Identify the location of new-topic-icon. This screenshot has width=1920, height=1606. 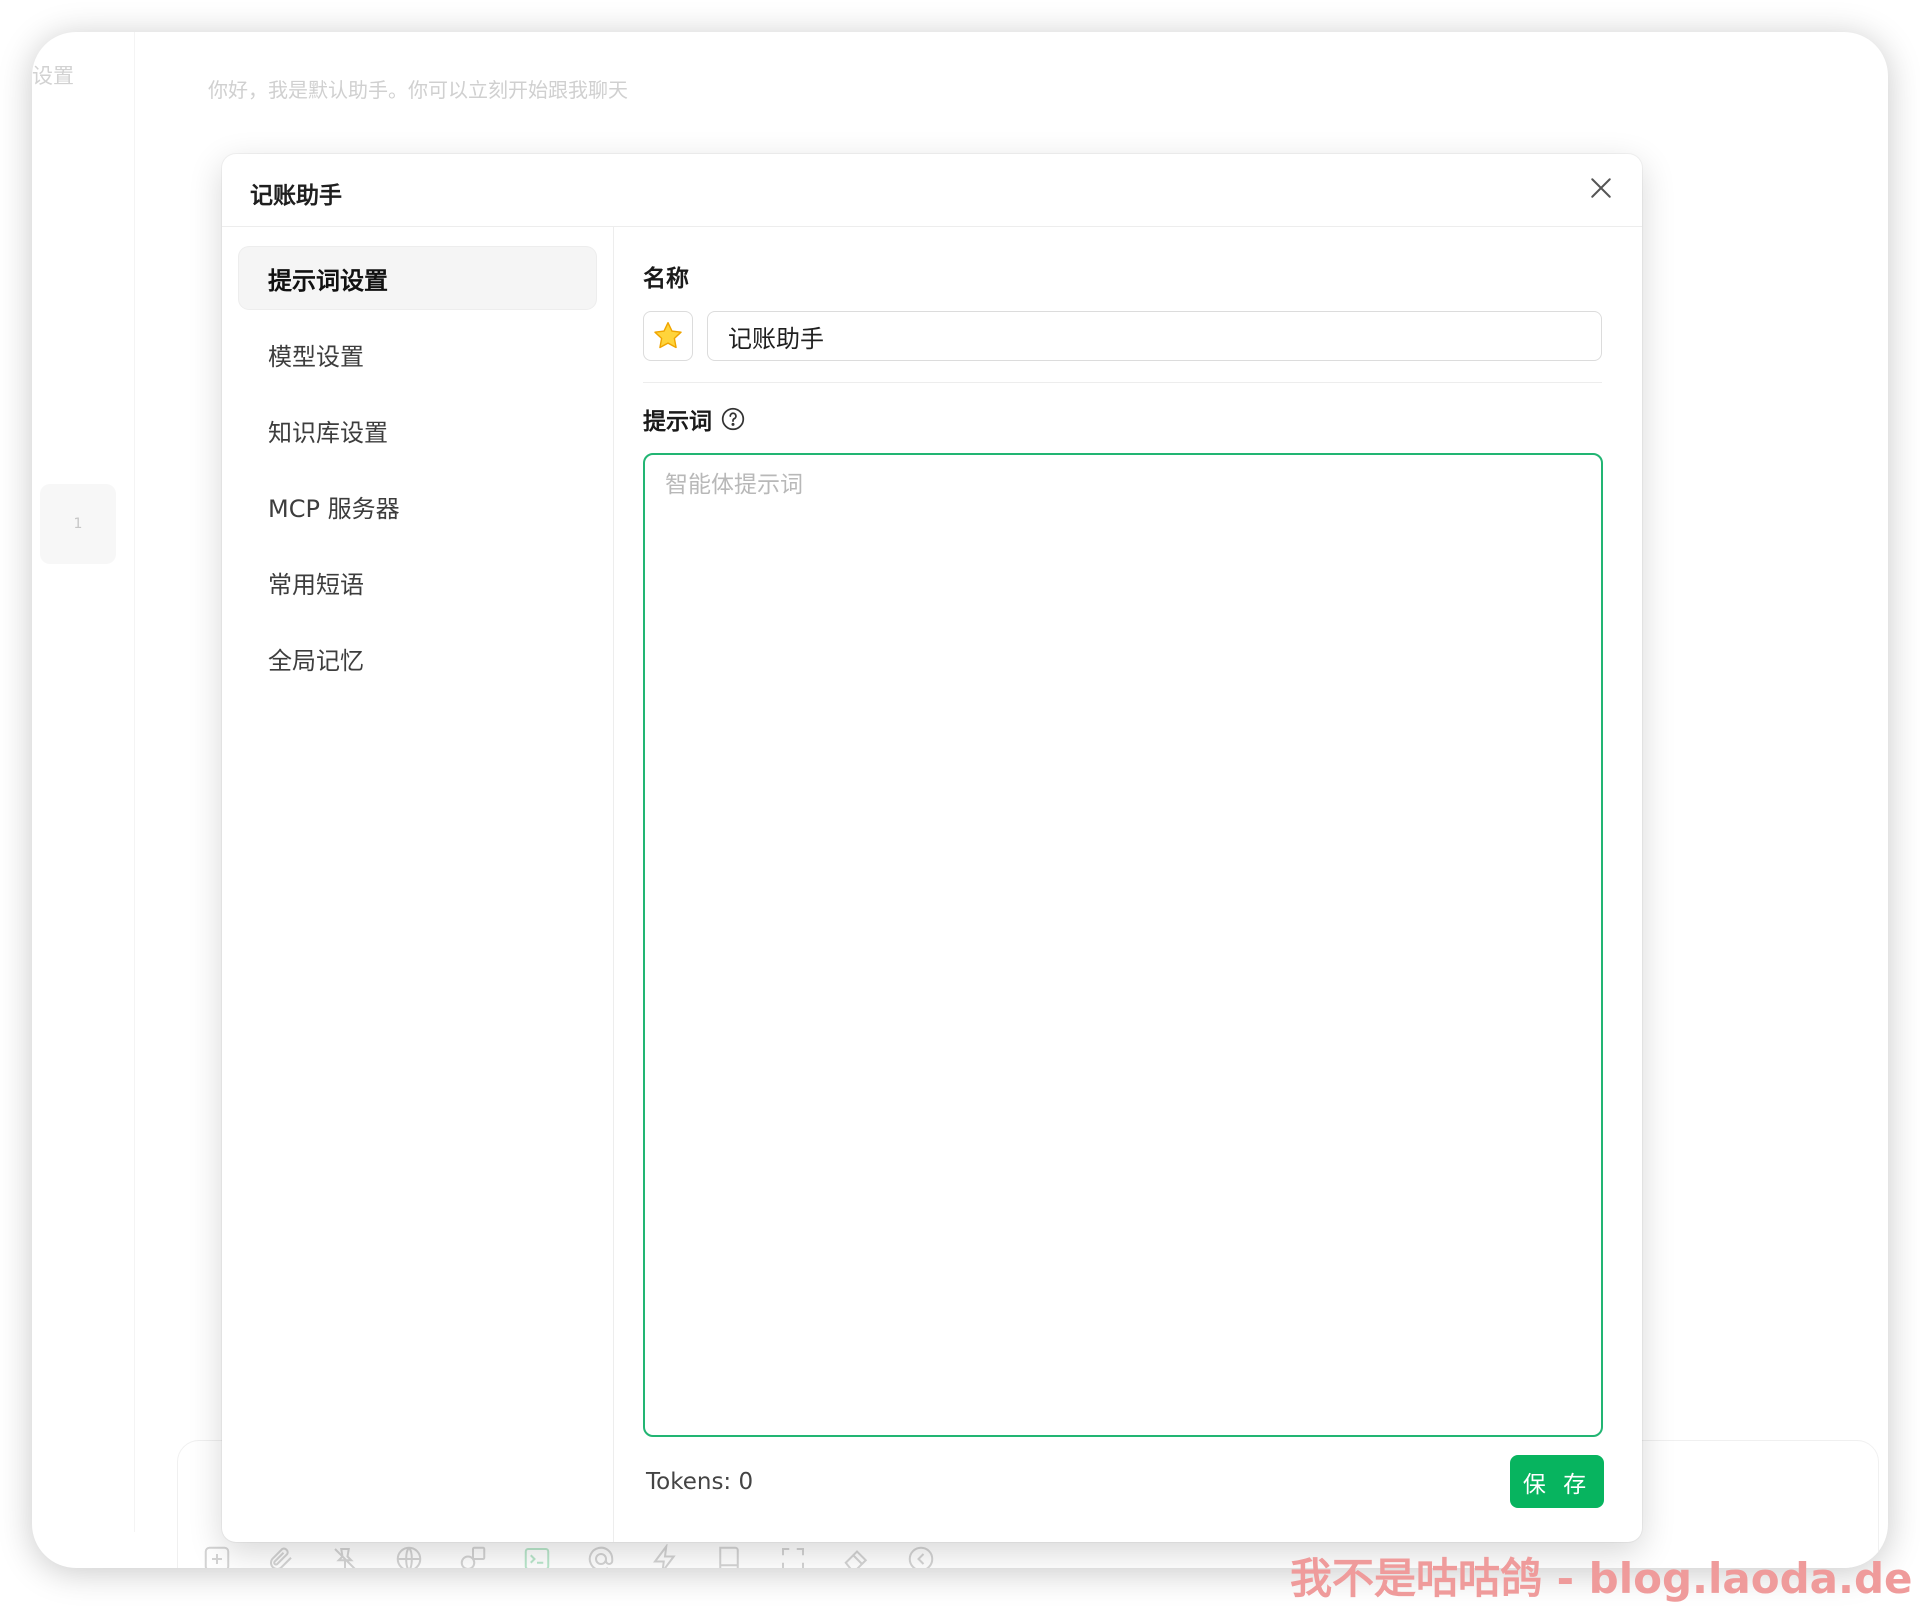
(217, 1556).